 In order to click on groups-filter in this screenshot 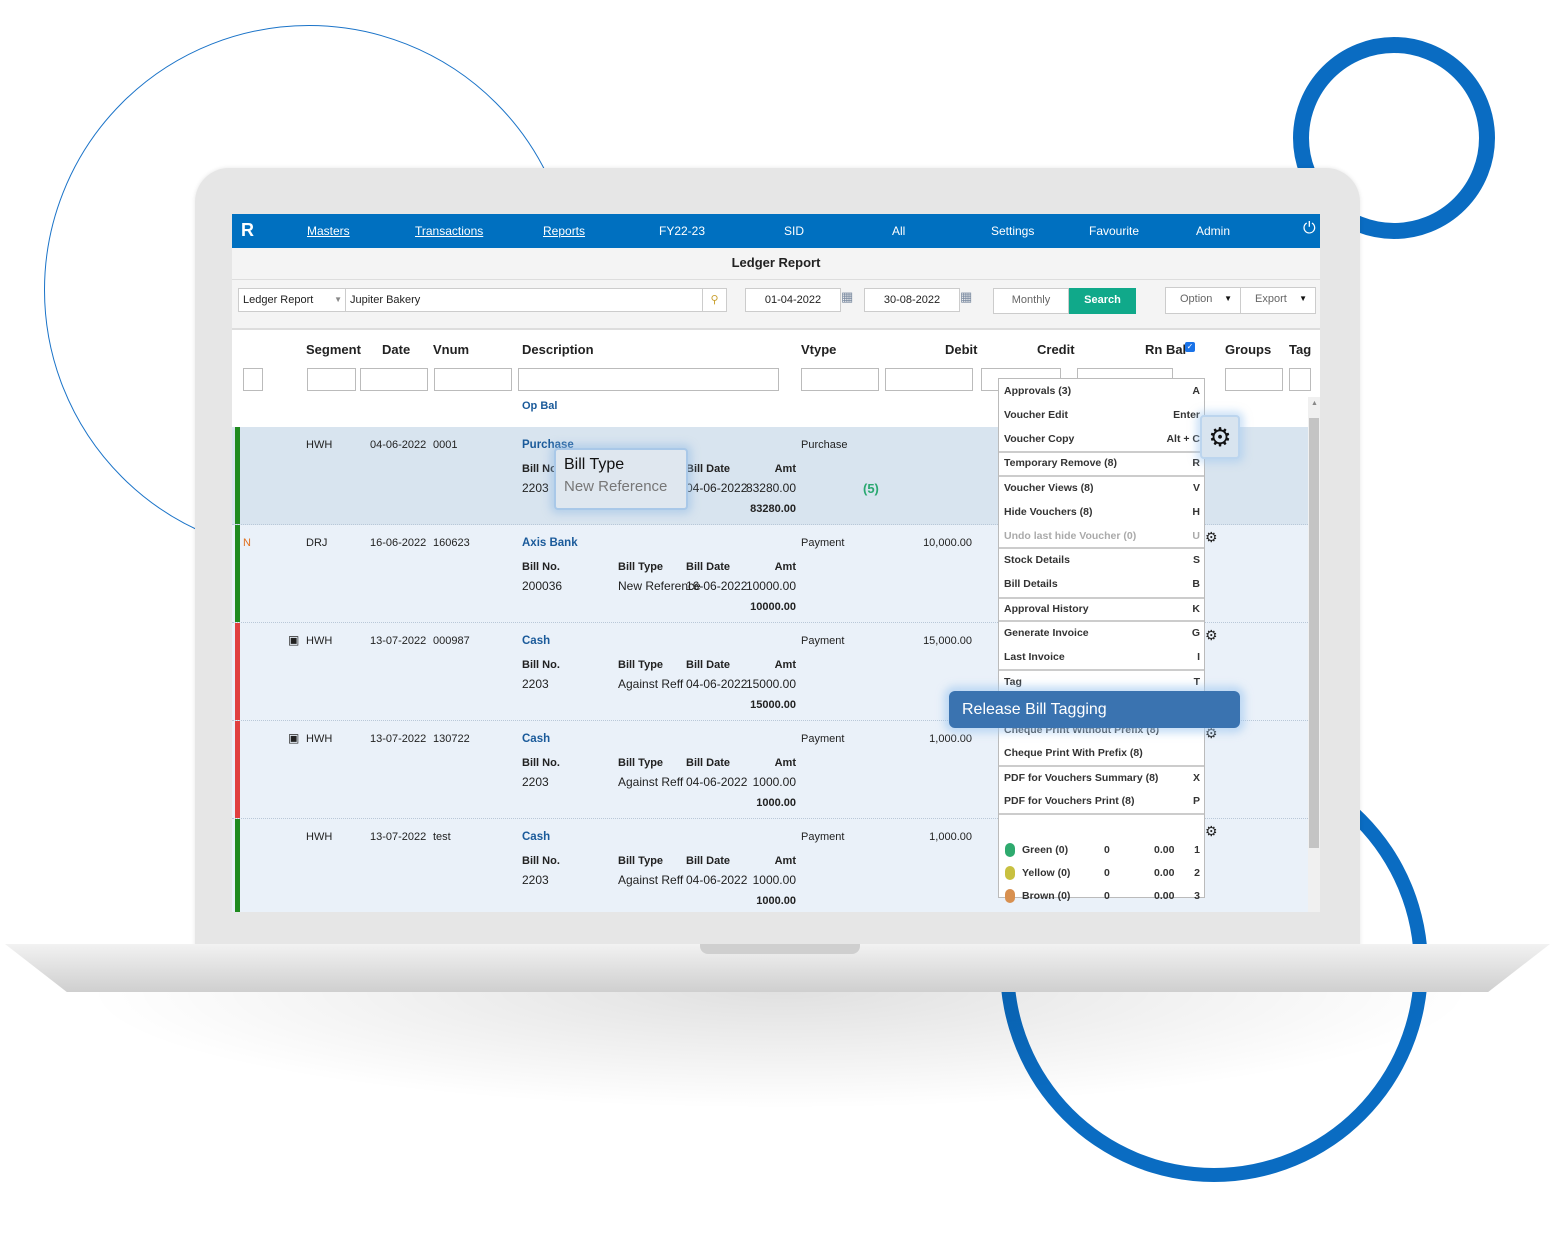, I will do `click(1254, 379)`.